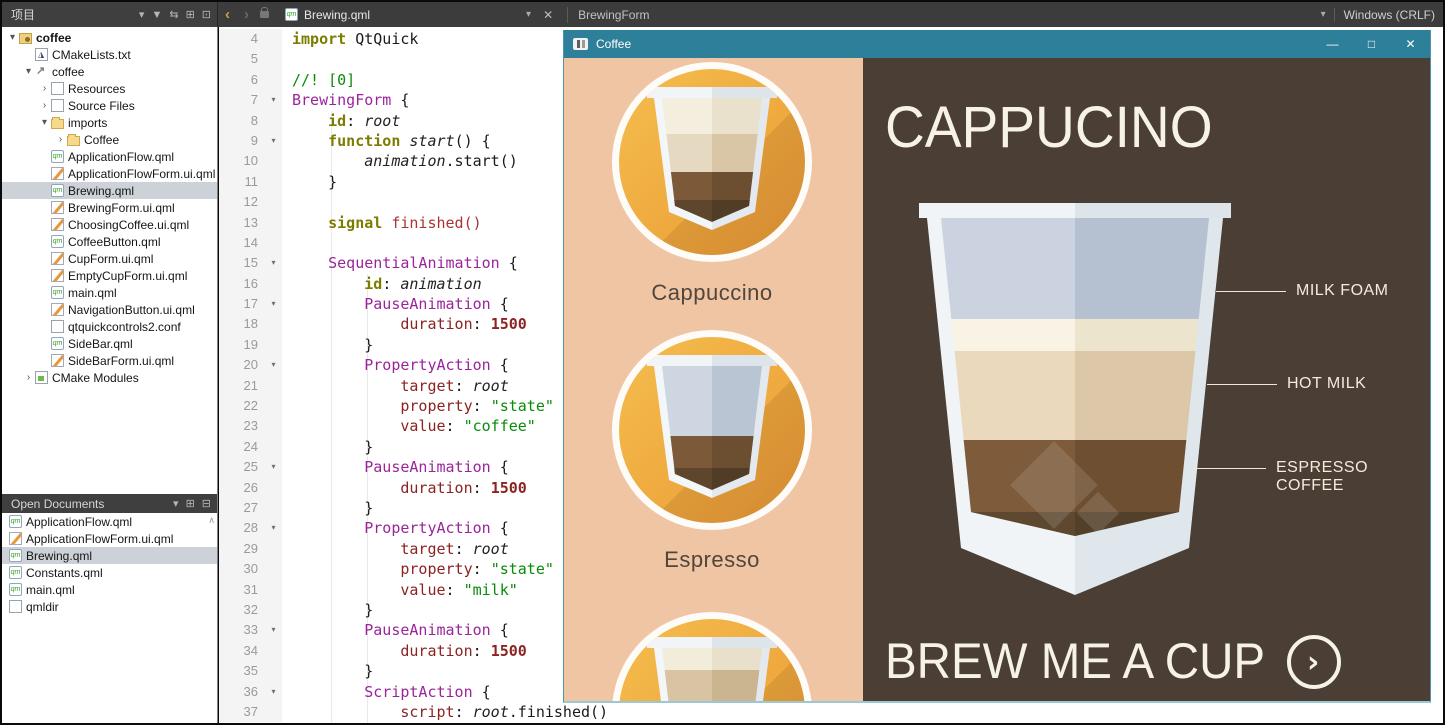 The image size is (1445, 725). I want to click on brew-button: ›, so click(1314, 662).